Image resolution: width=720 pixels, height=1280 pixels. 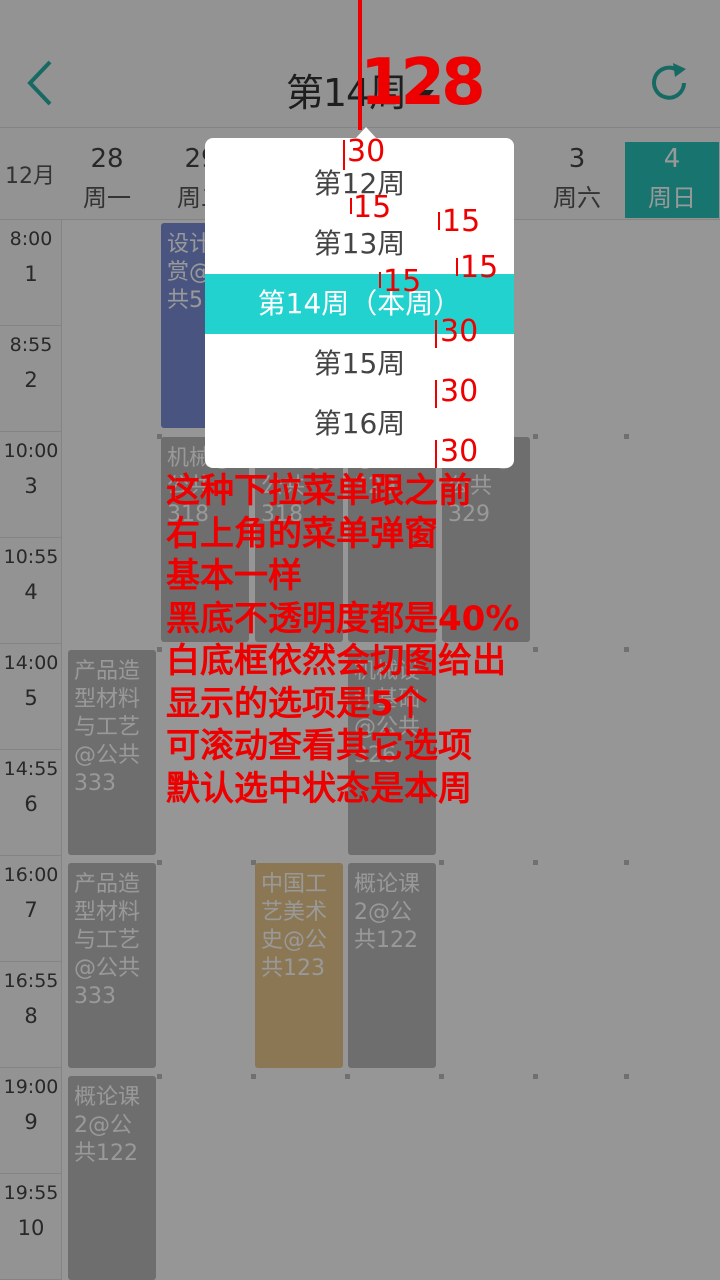 What do you see at coordinates (319, 491) in the screenshot?
I see `note-line: 这种下拉菜单跟之前` at bounding box center [319, 491].